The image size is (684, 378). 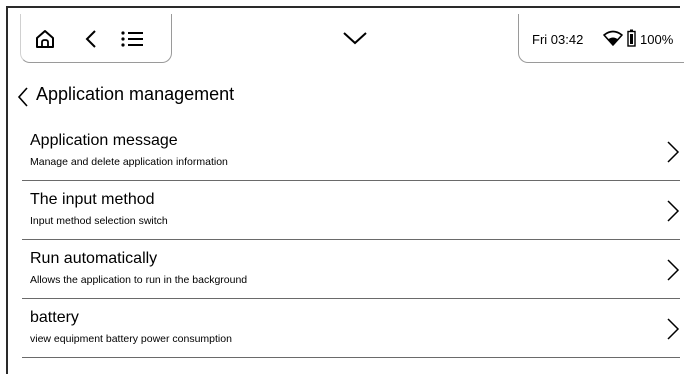 What do you see at coordinates (355, 40) in the screenshot?
I see `chevron-down-icon` at bounding box center [355, 40].